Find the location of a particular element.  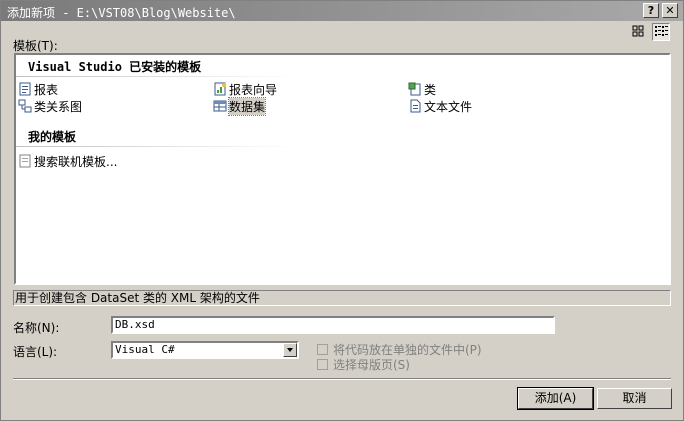

template-item-dataset: 数据集 is located at coordinates (240, 106).